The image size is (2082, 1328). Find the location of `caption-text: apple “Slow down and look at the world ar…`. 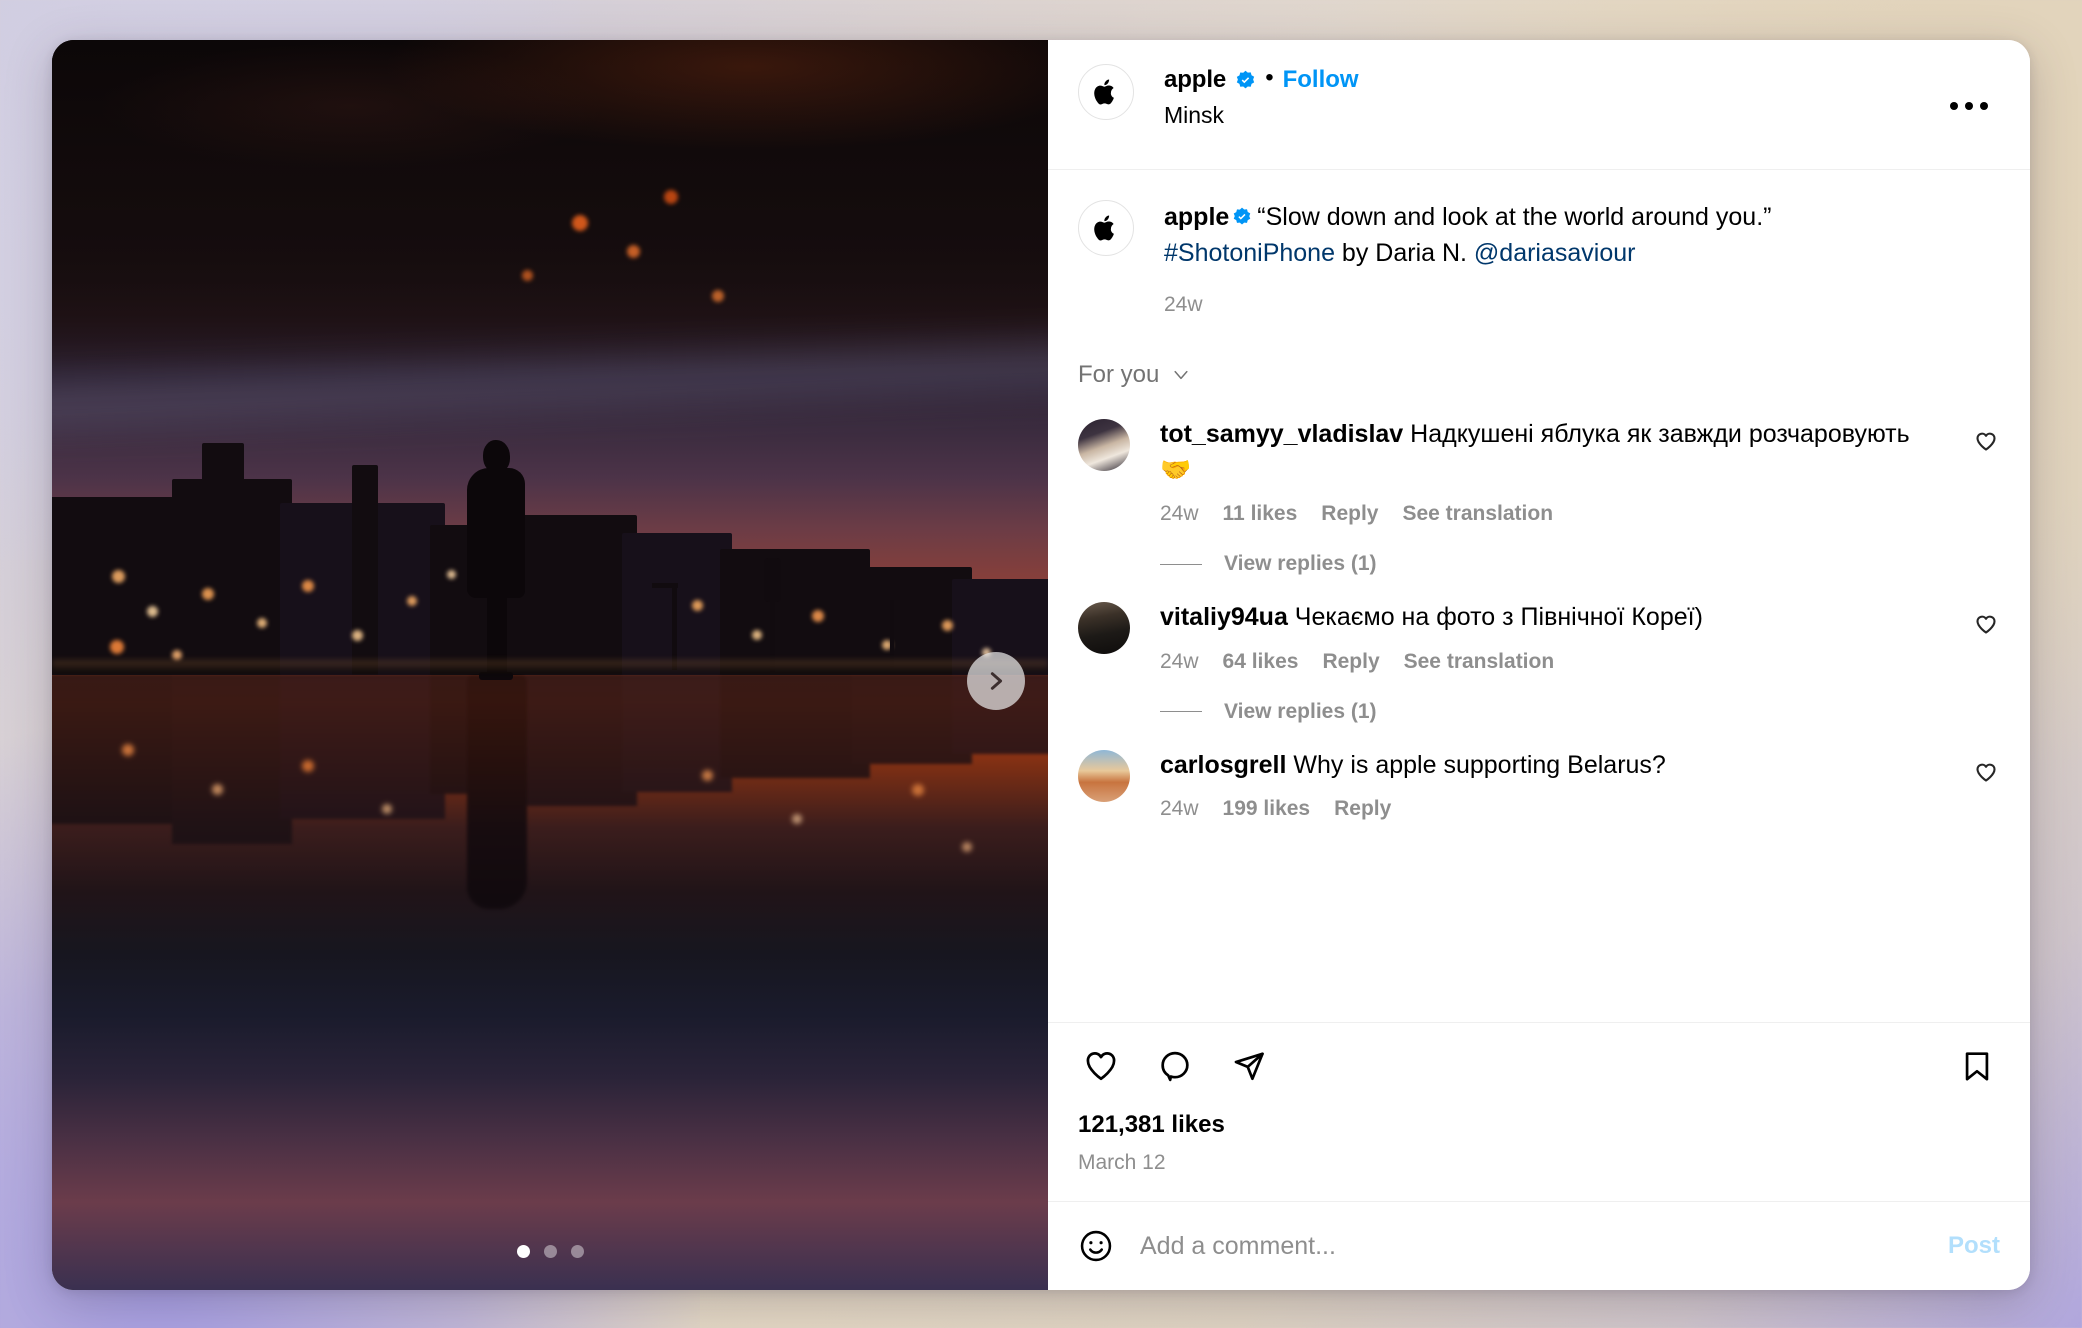

caption-text: apple “Slow down and look at the world ar… is located at coordinates (1582, 235).